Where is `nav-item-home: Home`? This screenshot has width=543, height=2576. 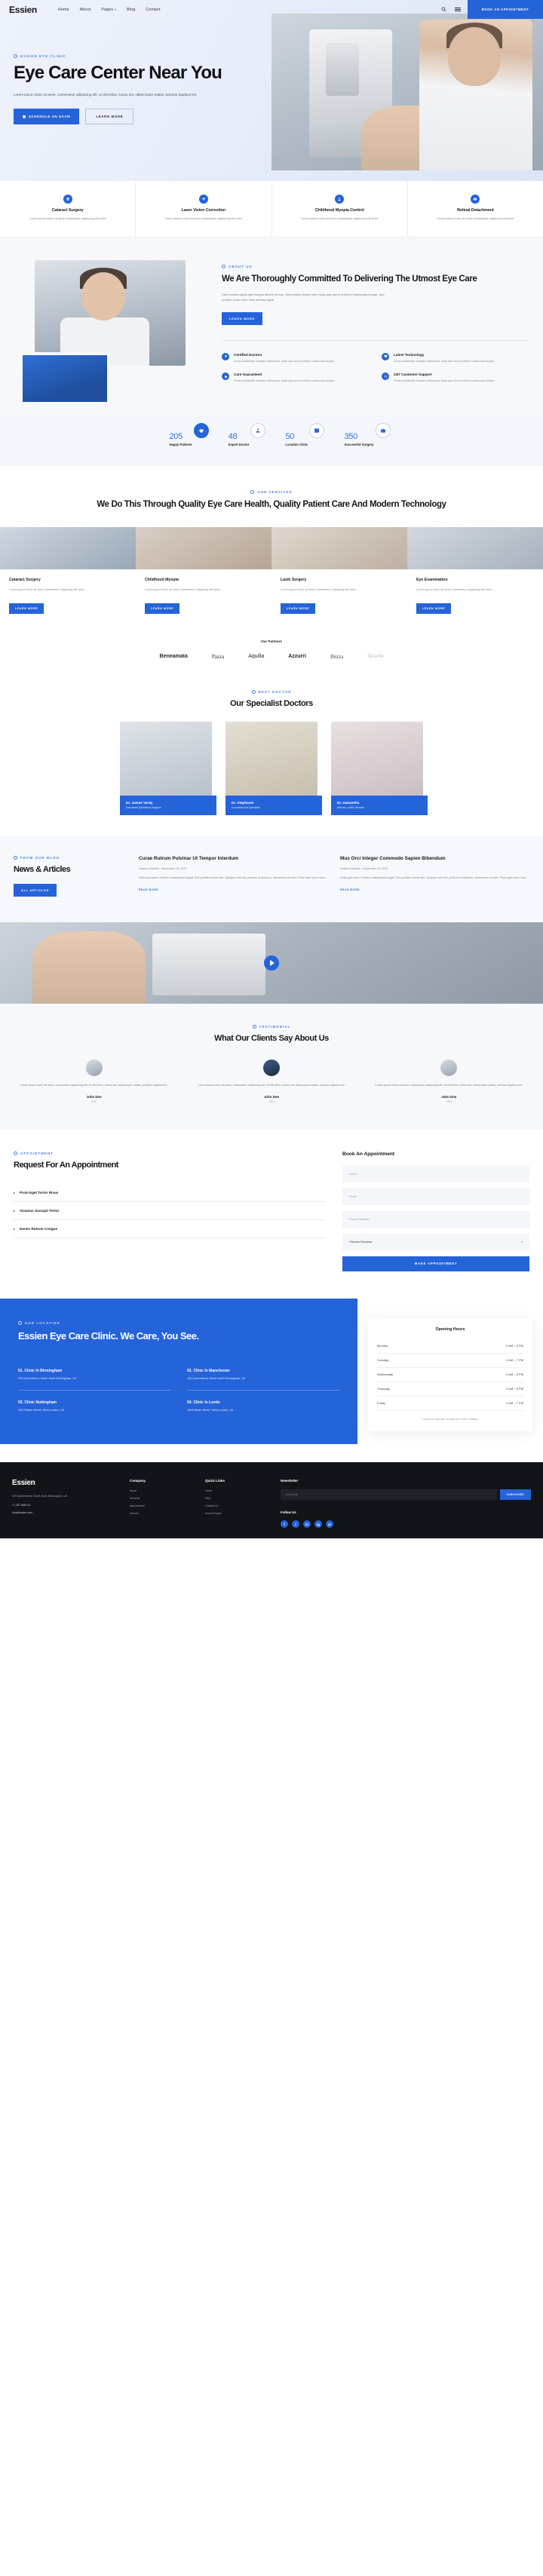
nav-item-home: Home is located at coordinates (63, 10).